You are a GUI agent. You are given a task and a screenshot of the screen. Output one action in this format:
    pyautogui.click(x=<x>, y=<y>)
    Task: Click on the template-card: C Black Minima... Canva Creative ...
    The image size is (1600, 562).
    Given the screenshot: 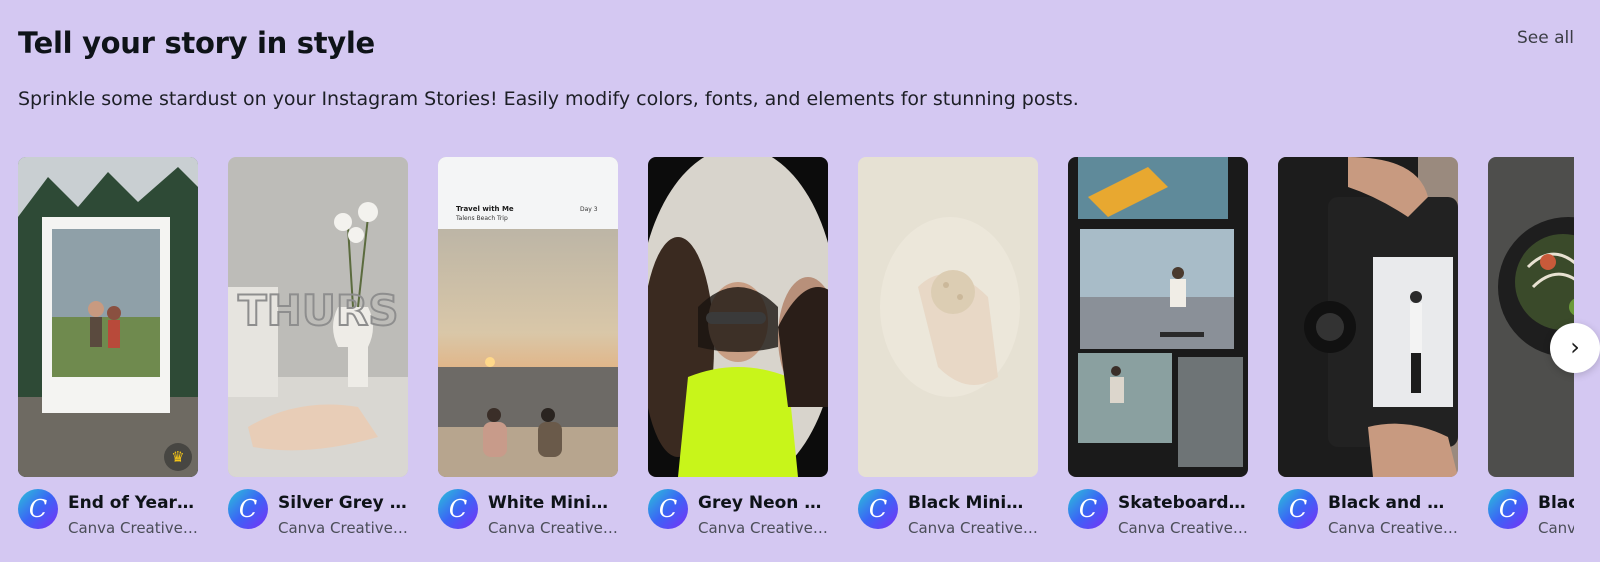 What is the action you would take?
    pyautogui.click(x=948, y=350)
    